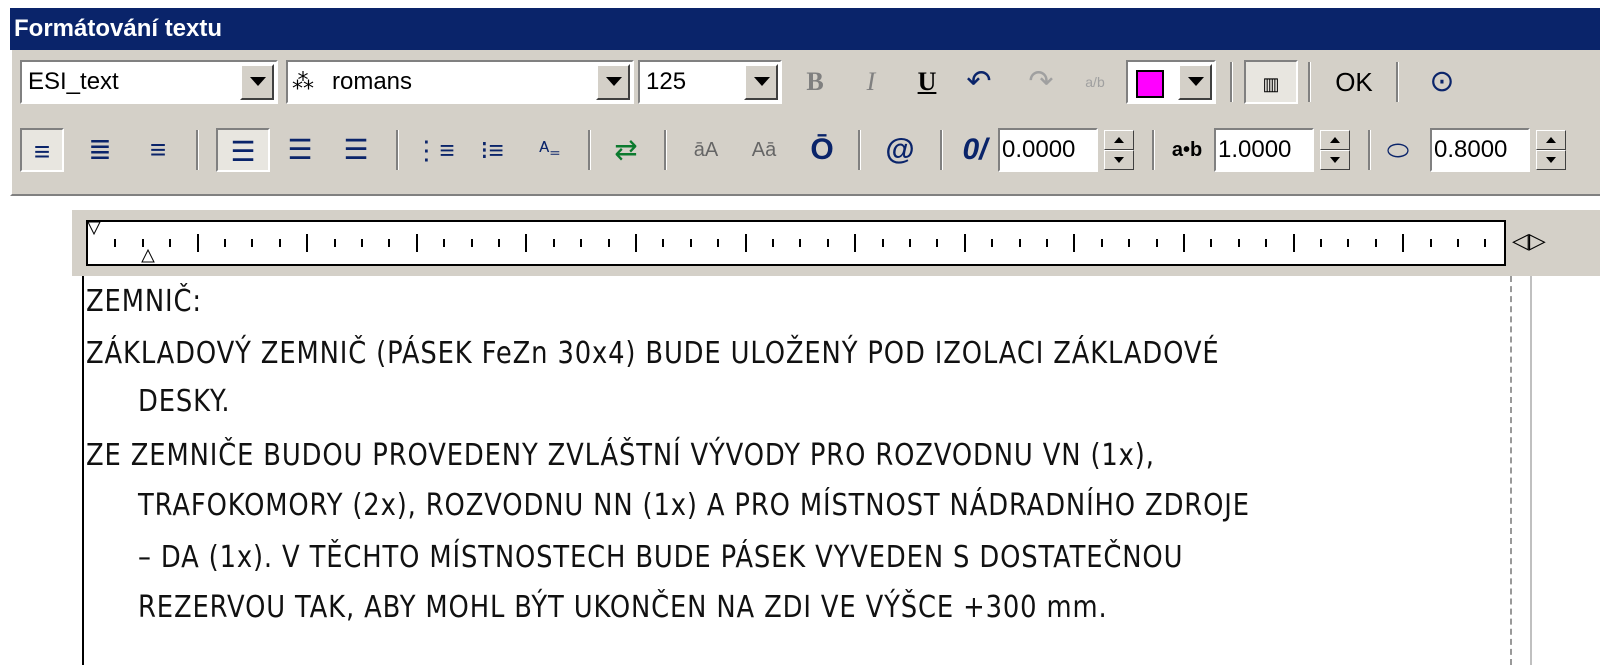 The height and width of the screenshot is (665, 1600). What do you see at coordinates (257, 82) in the screenshot?
I see `style-dropdown-arrow` at bounding box center [257, 82].